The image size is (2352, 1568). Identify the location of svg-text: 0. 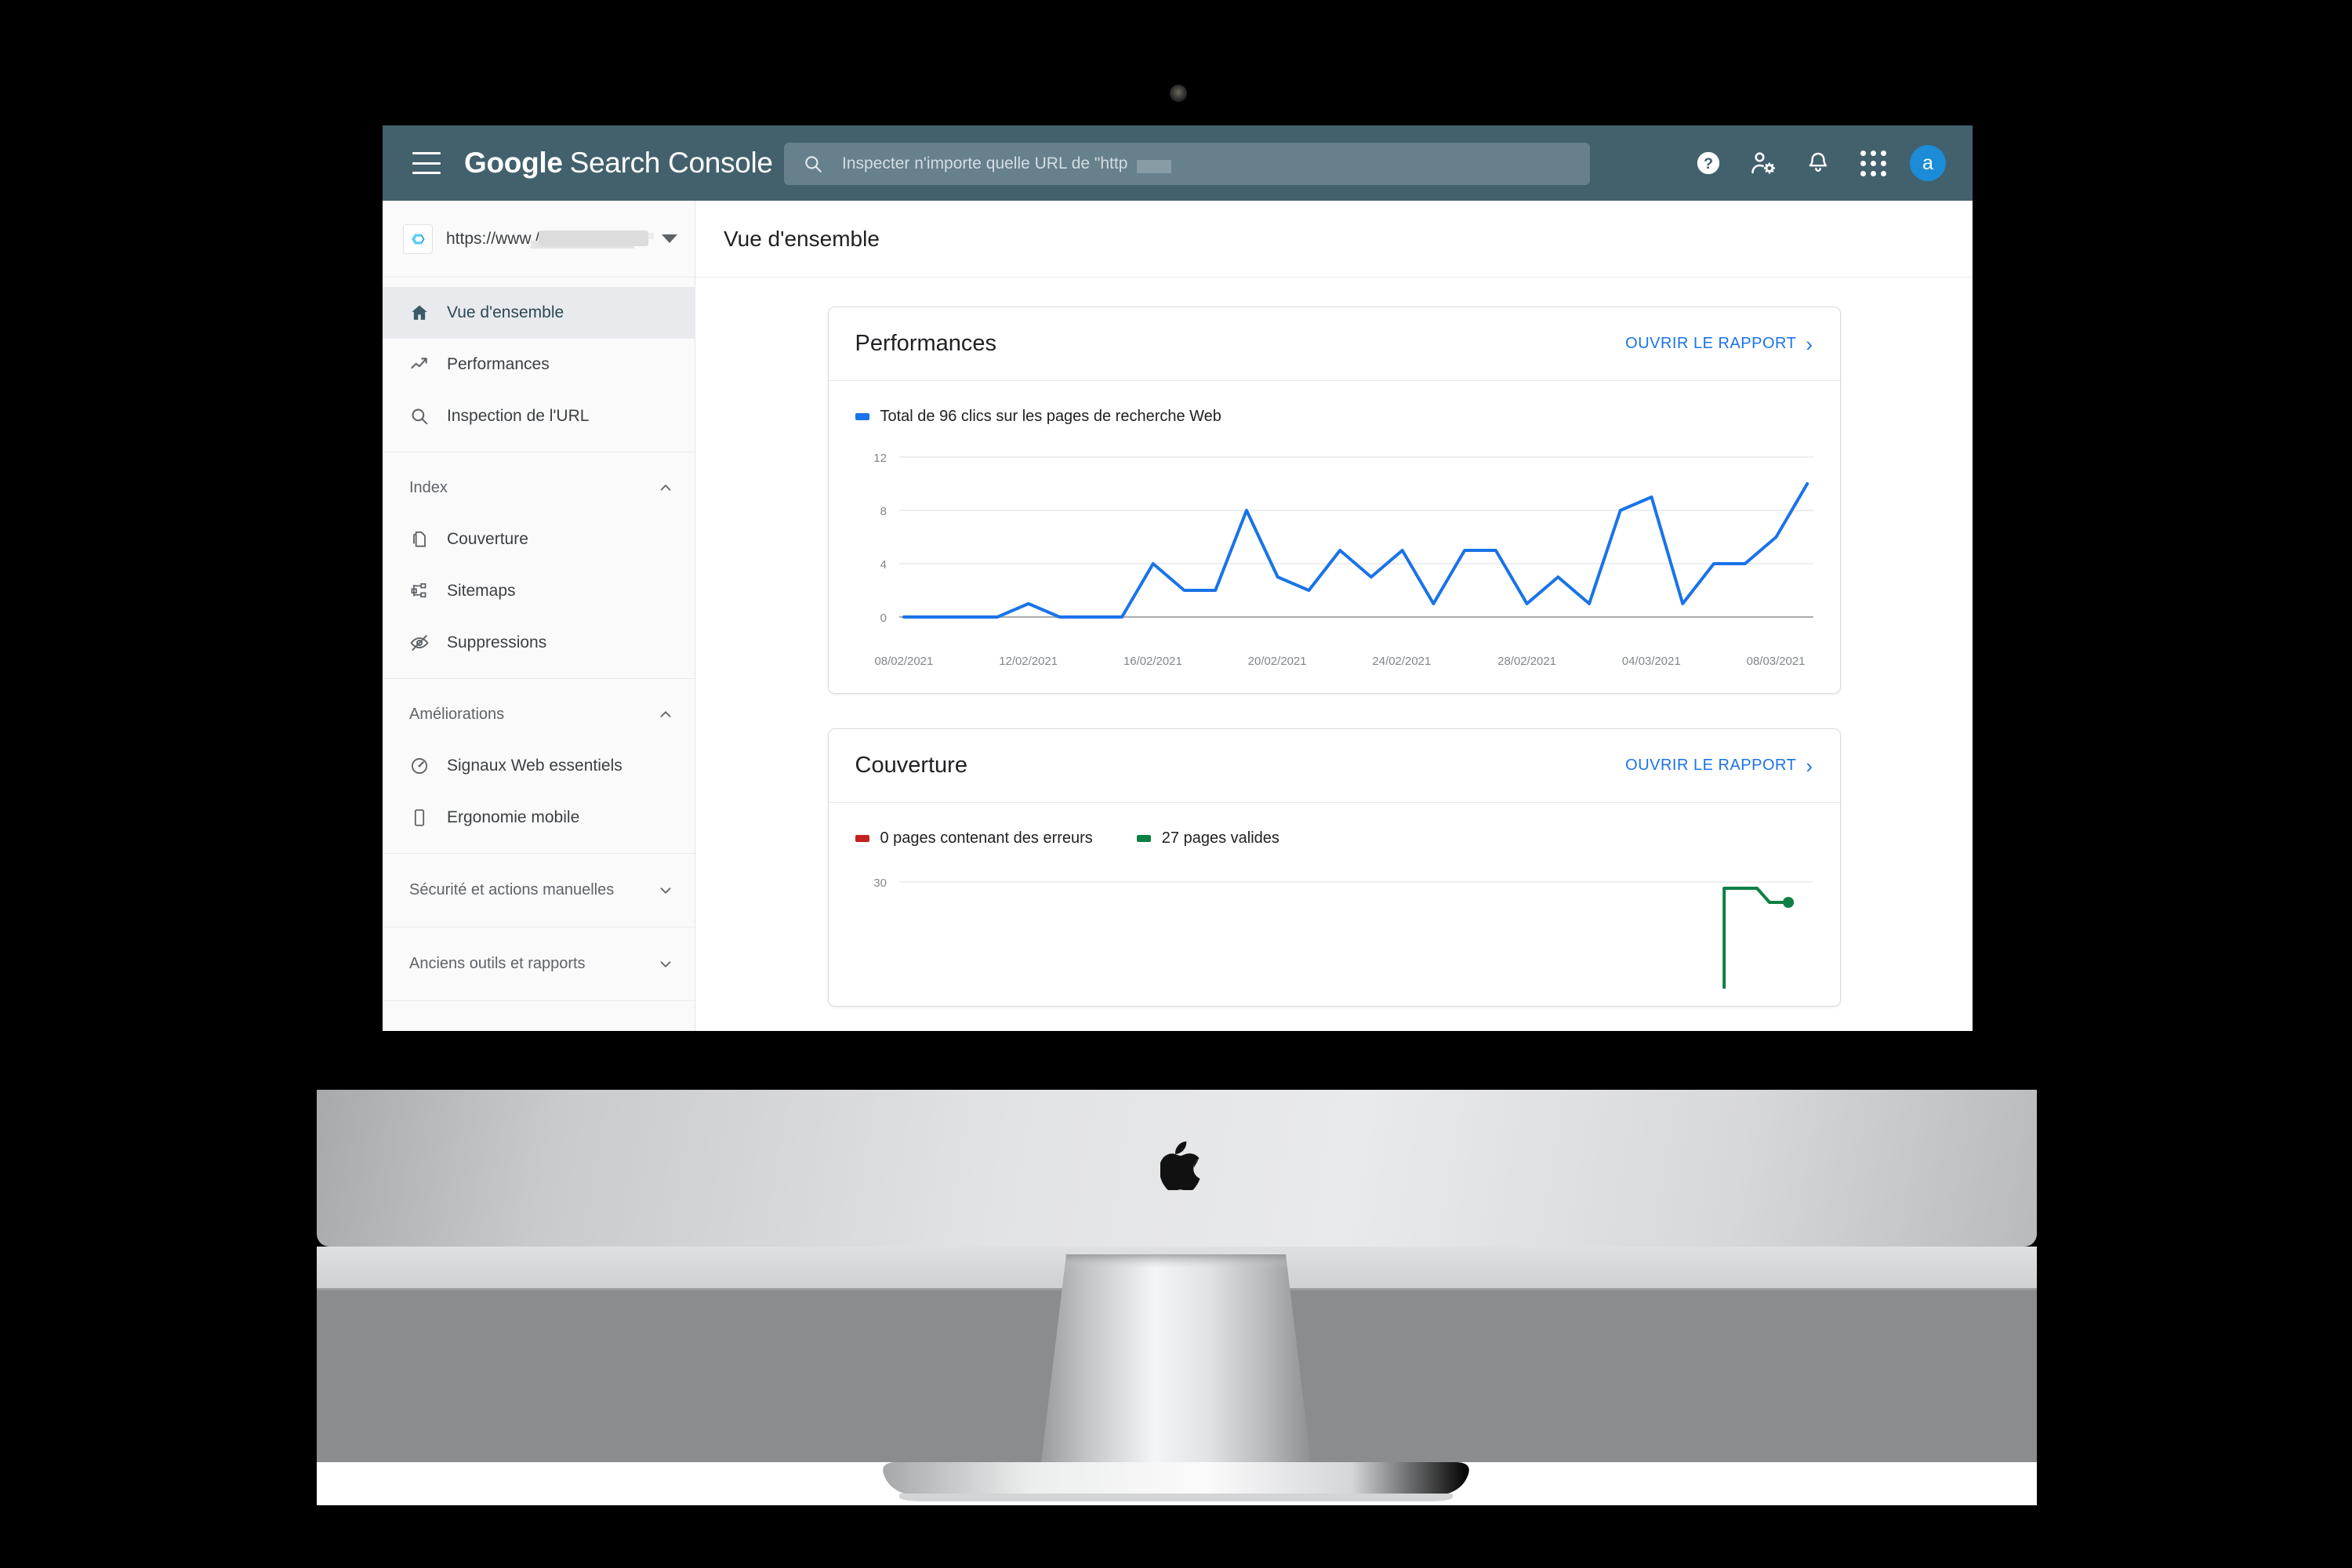
(883, 618).